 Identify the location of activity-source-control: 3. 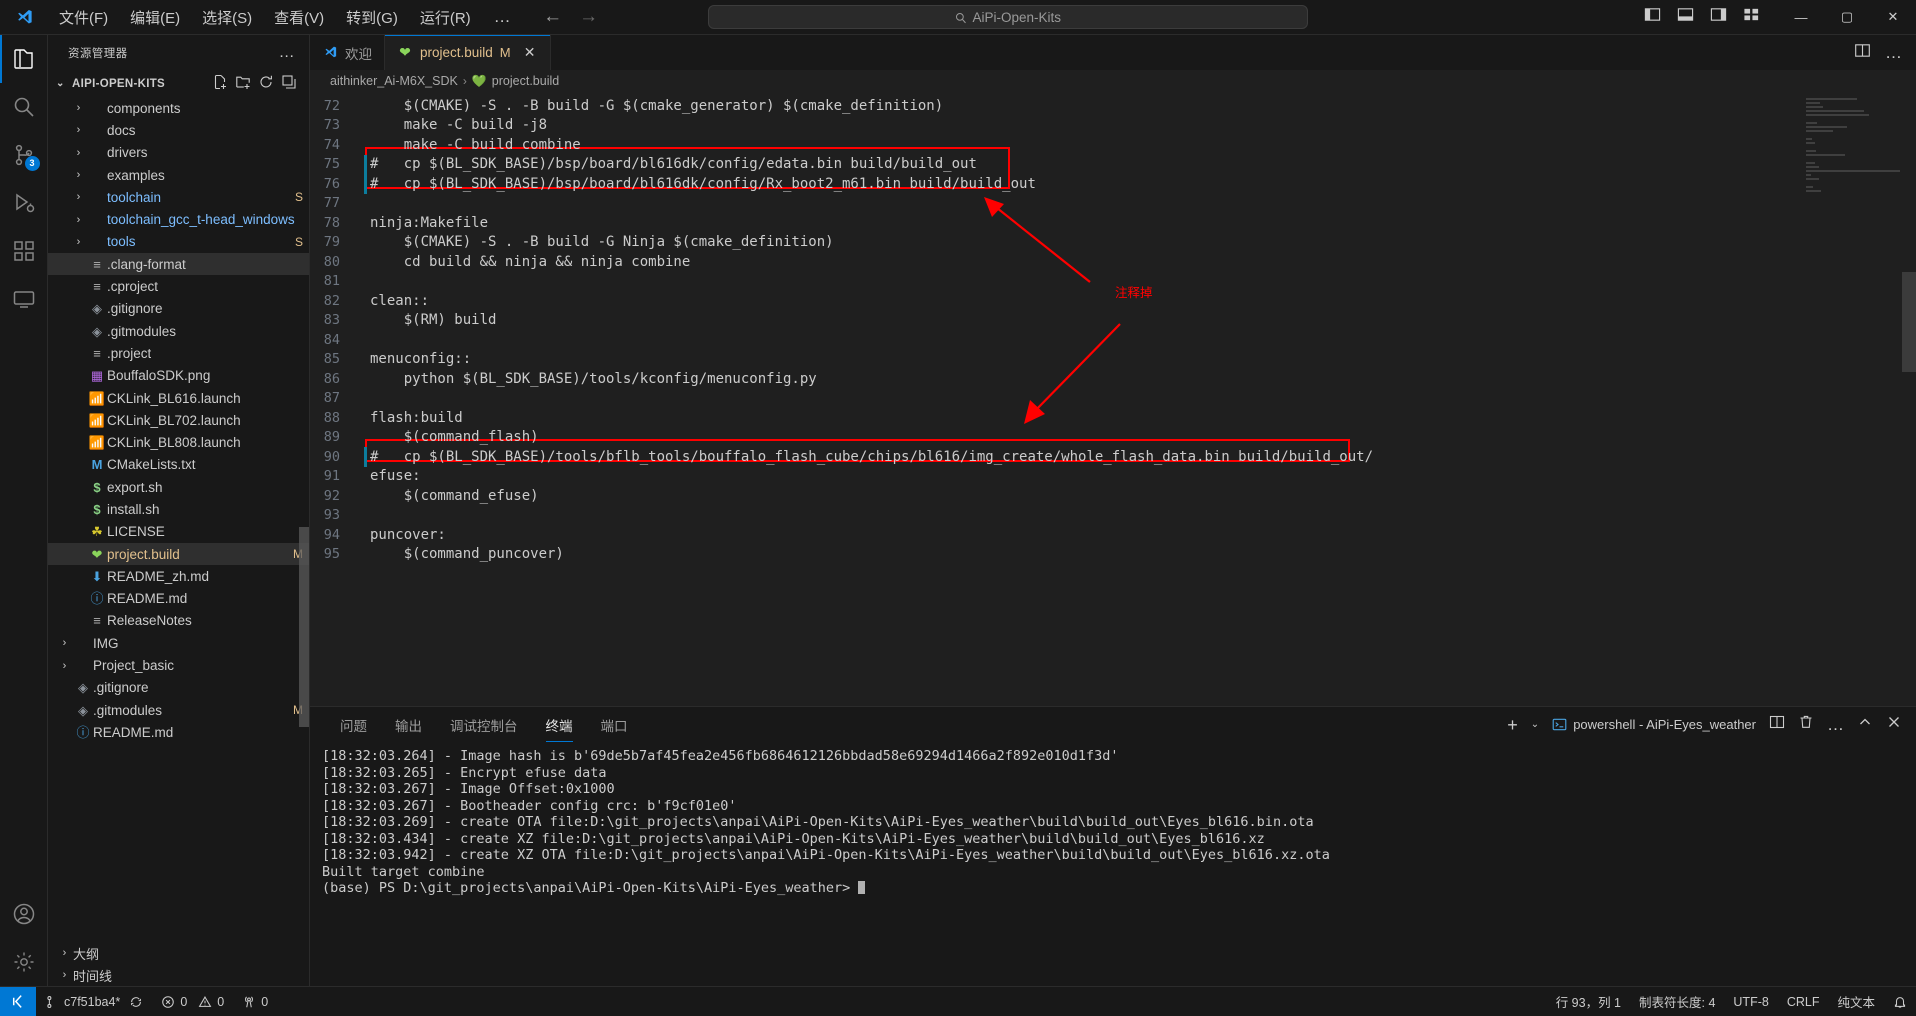
(24, 155).